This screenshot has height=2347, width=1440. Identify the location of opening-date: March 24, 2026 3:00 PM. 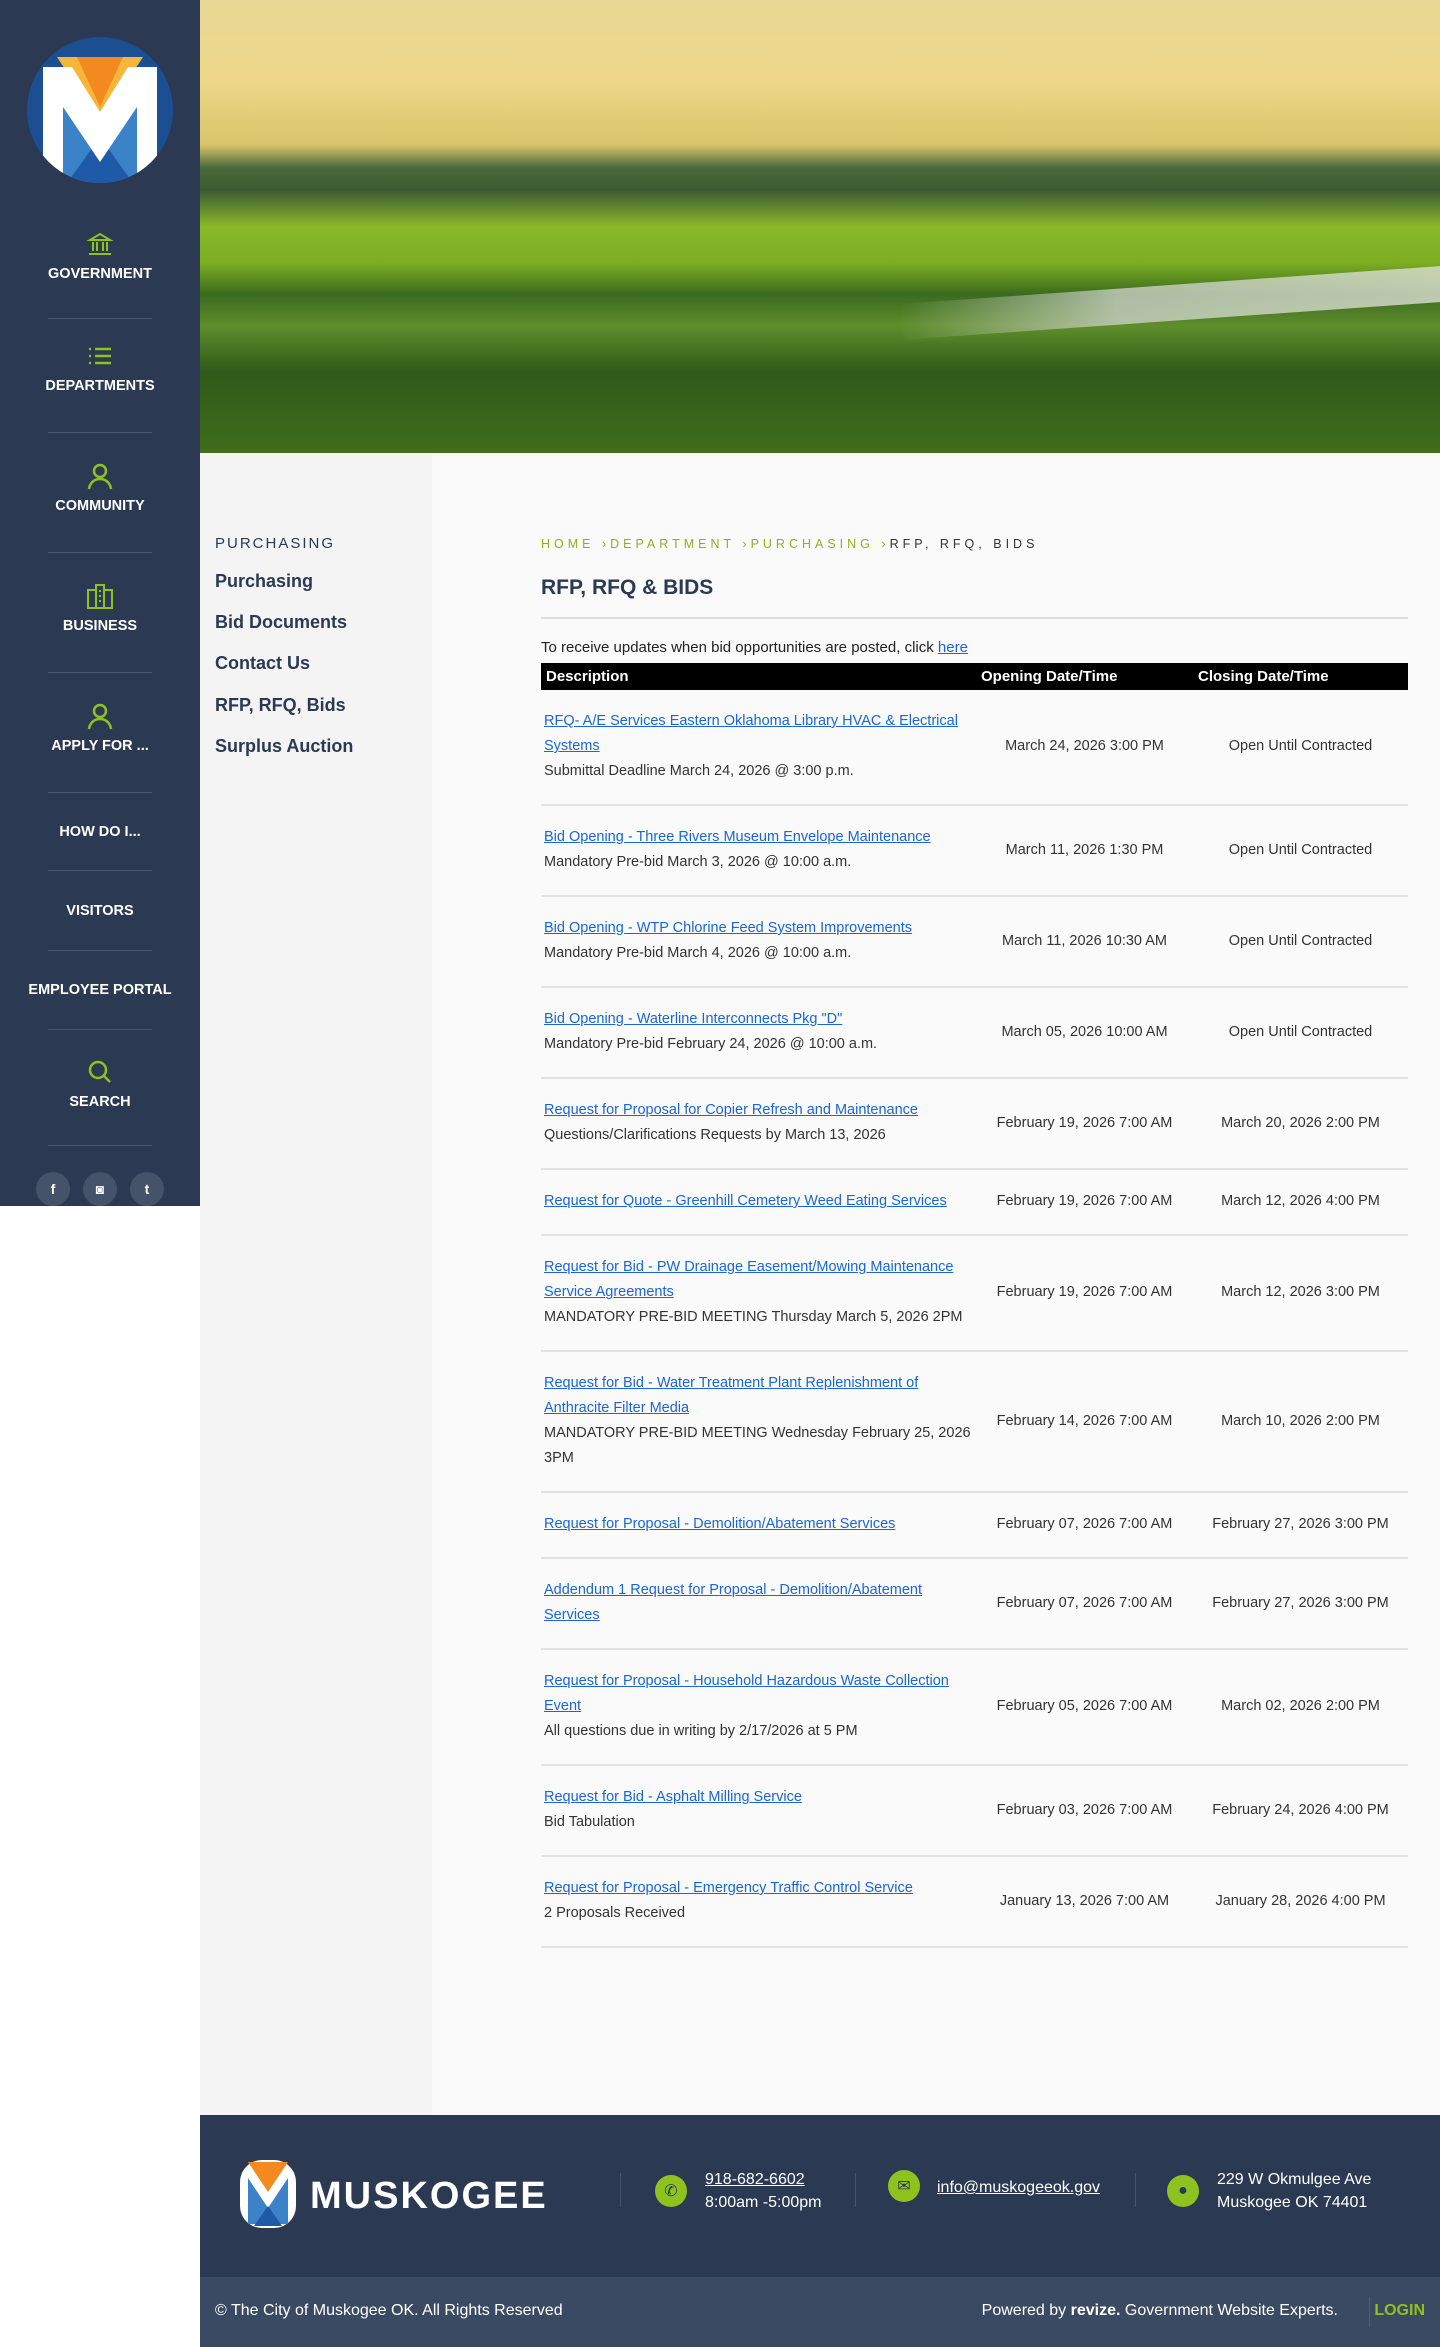
(1084, 748).